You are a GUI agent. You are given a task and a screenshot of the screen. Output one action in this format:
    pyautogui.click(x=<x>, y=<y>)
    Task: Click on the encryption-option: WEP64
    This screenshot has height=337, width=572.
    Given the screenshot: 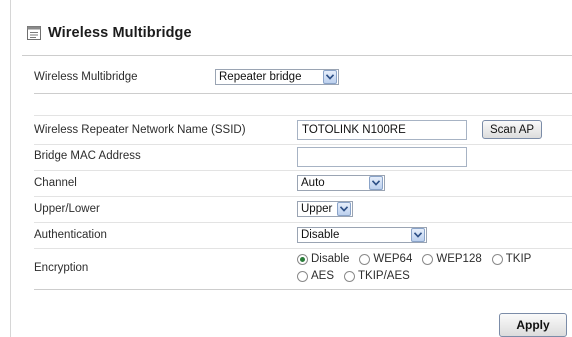 What is the action you would take?
    pyautogui.click(x=385, y=259)
    